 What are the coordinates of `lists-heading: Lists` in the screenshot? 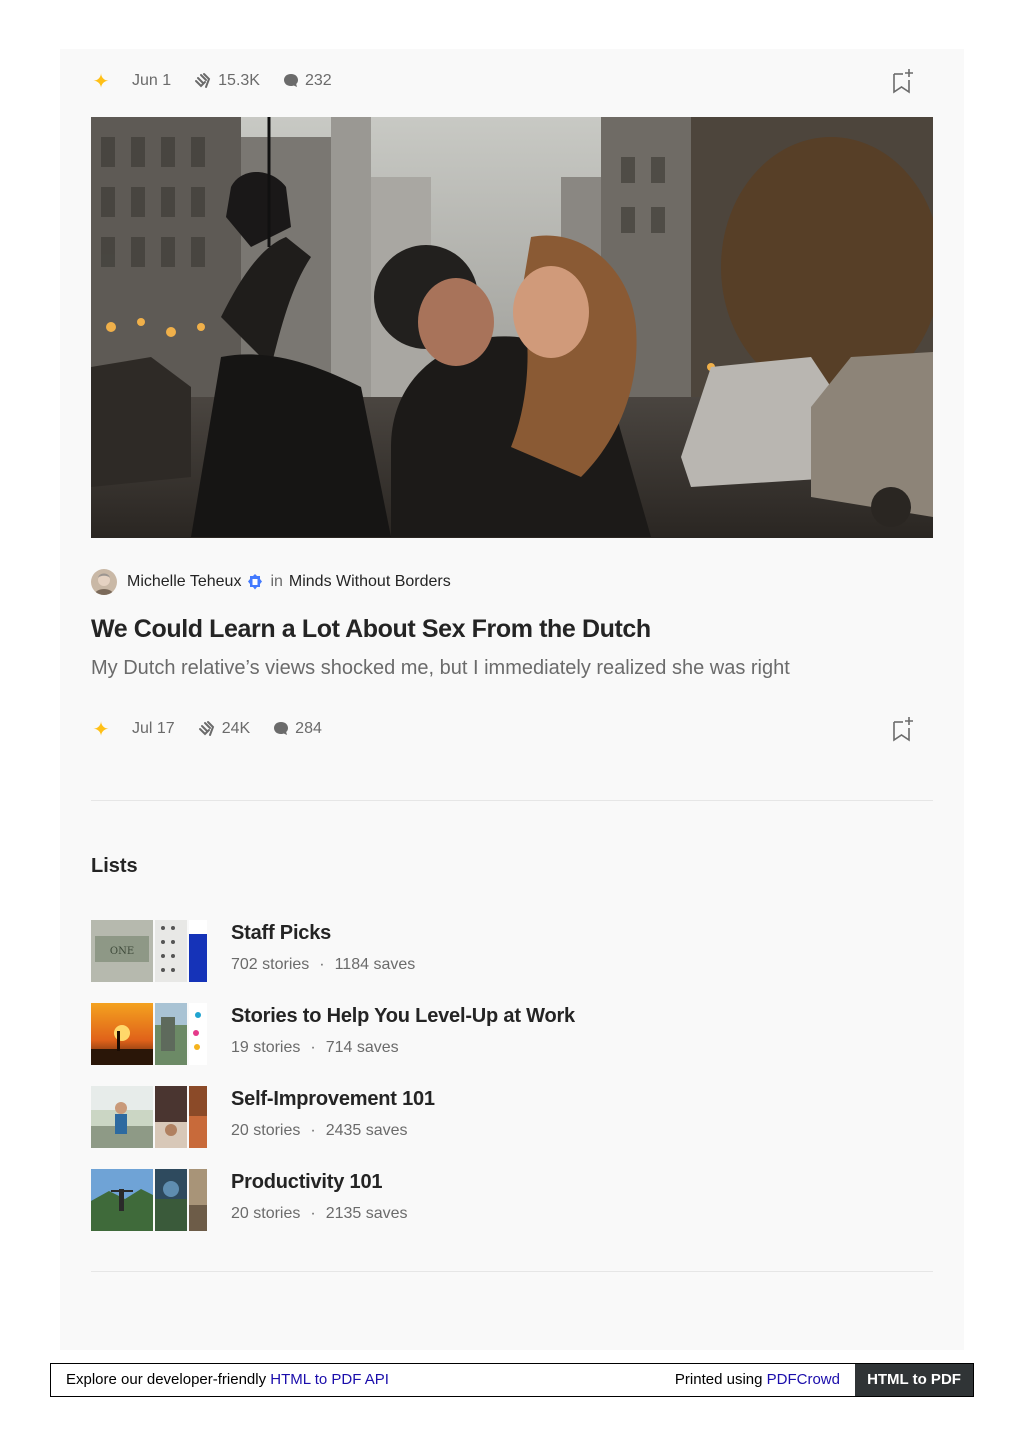 It's located at (114, 866).